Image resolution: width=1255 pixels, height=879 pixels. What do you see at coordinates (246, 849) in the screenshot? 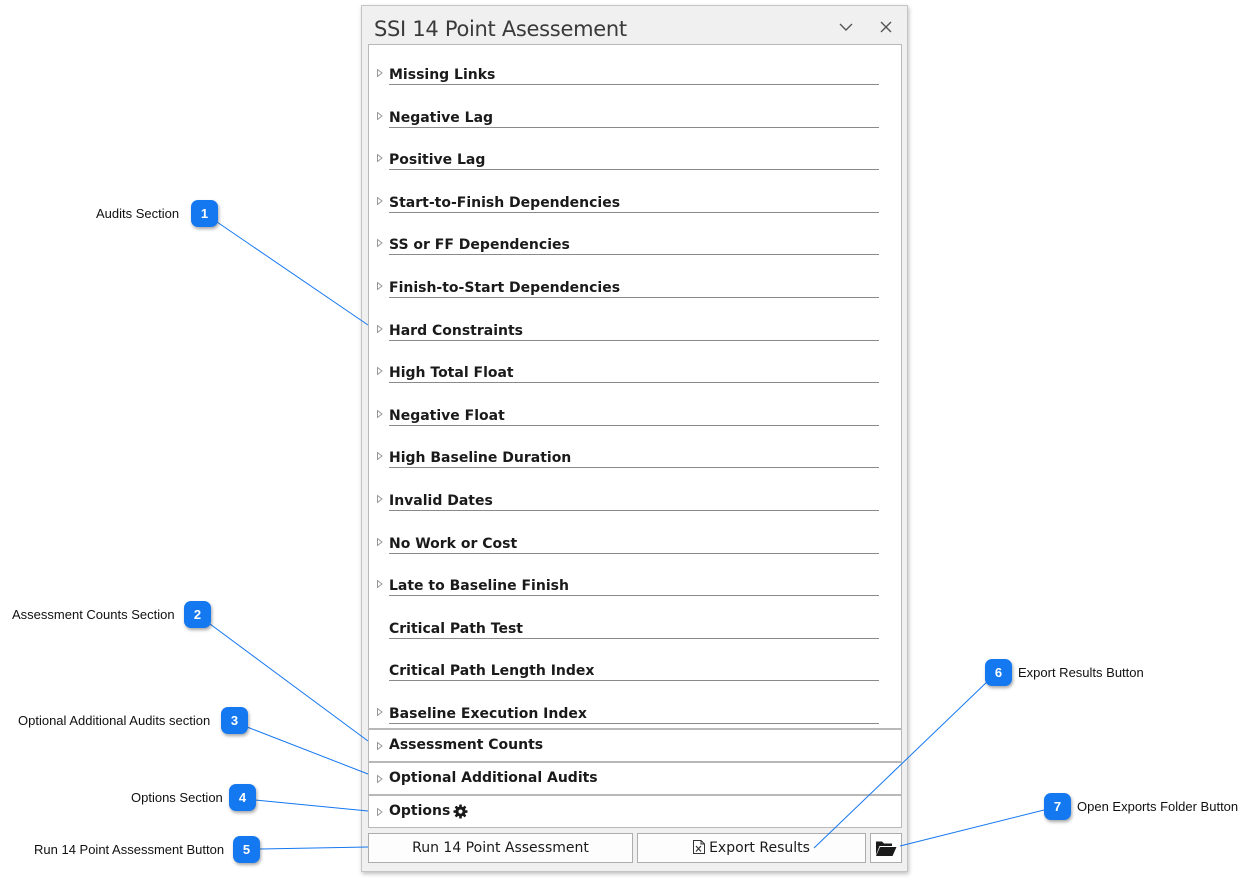
I see `callout-badge-5: 5` at bounding box center [246, 849].